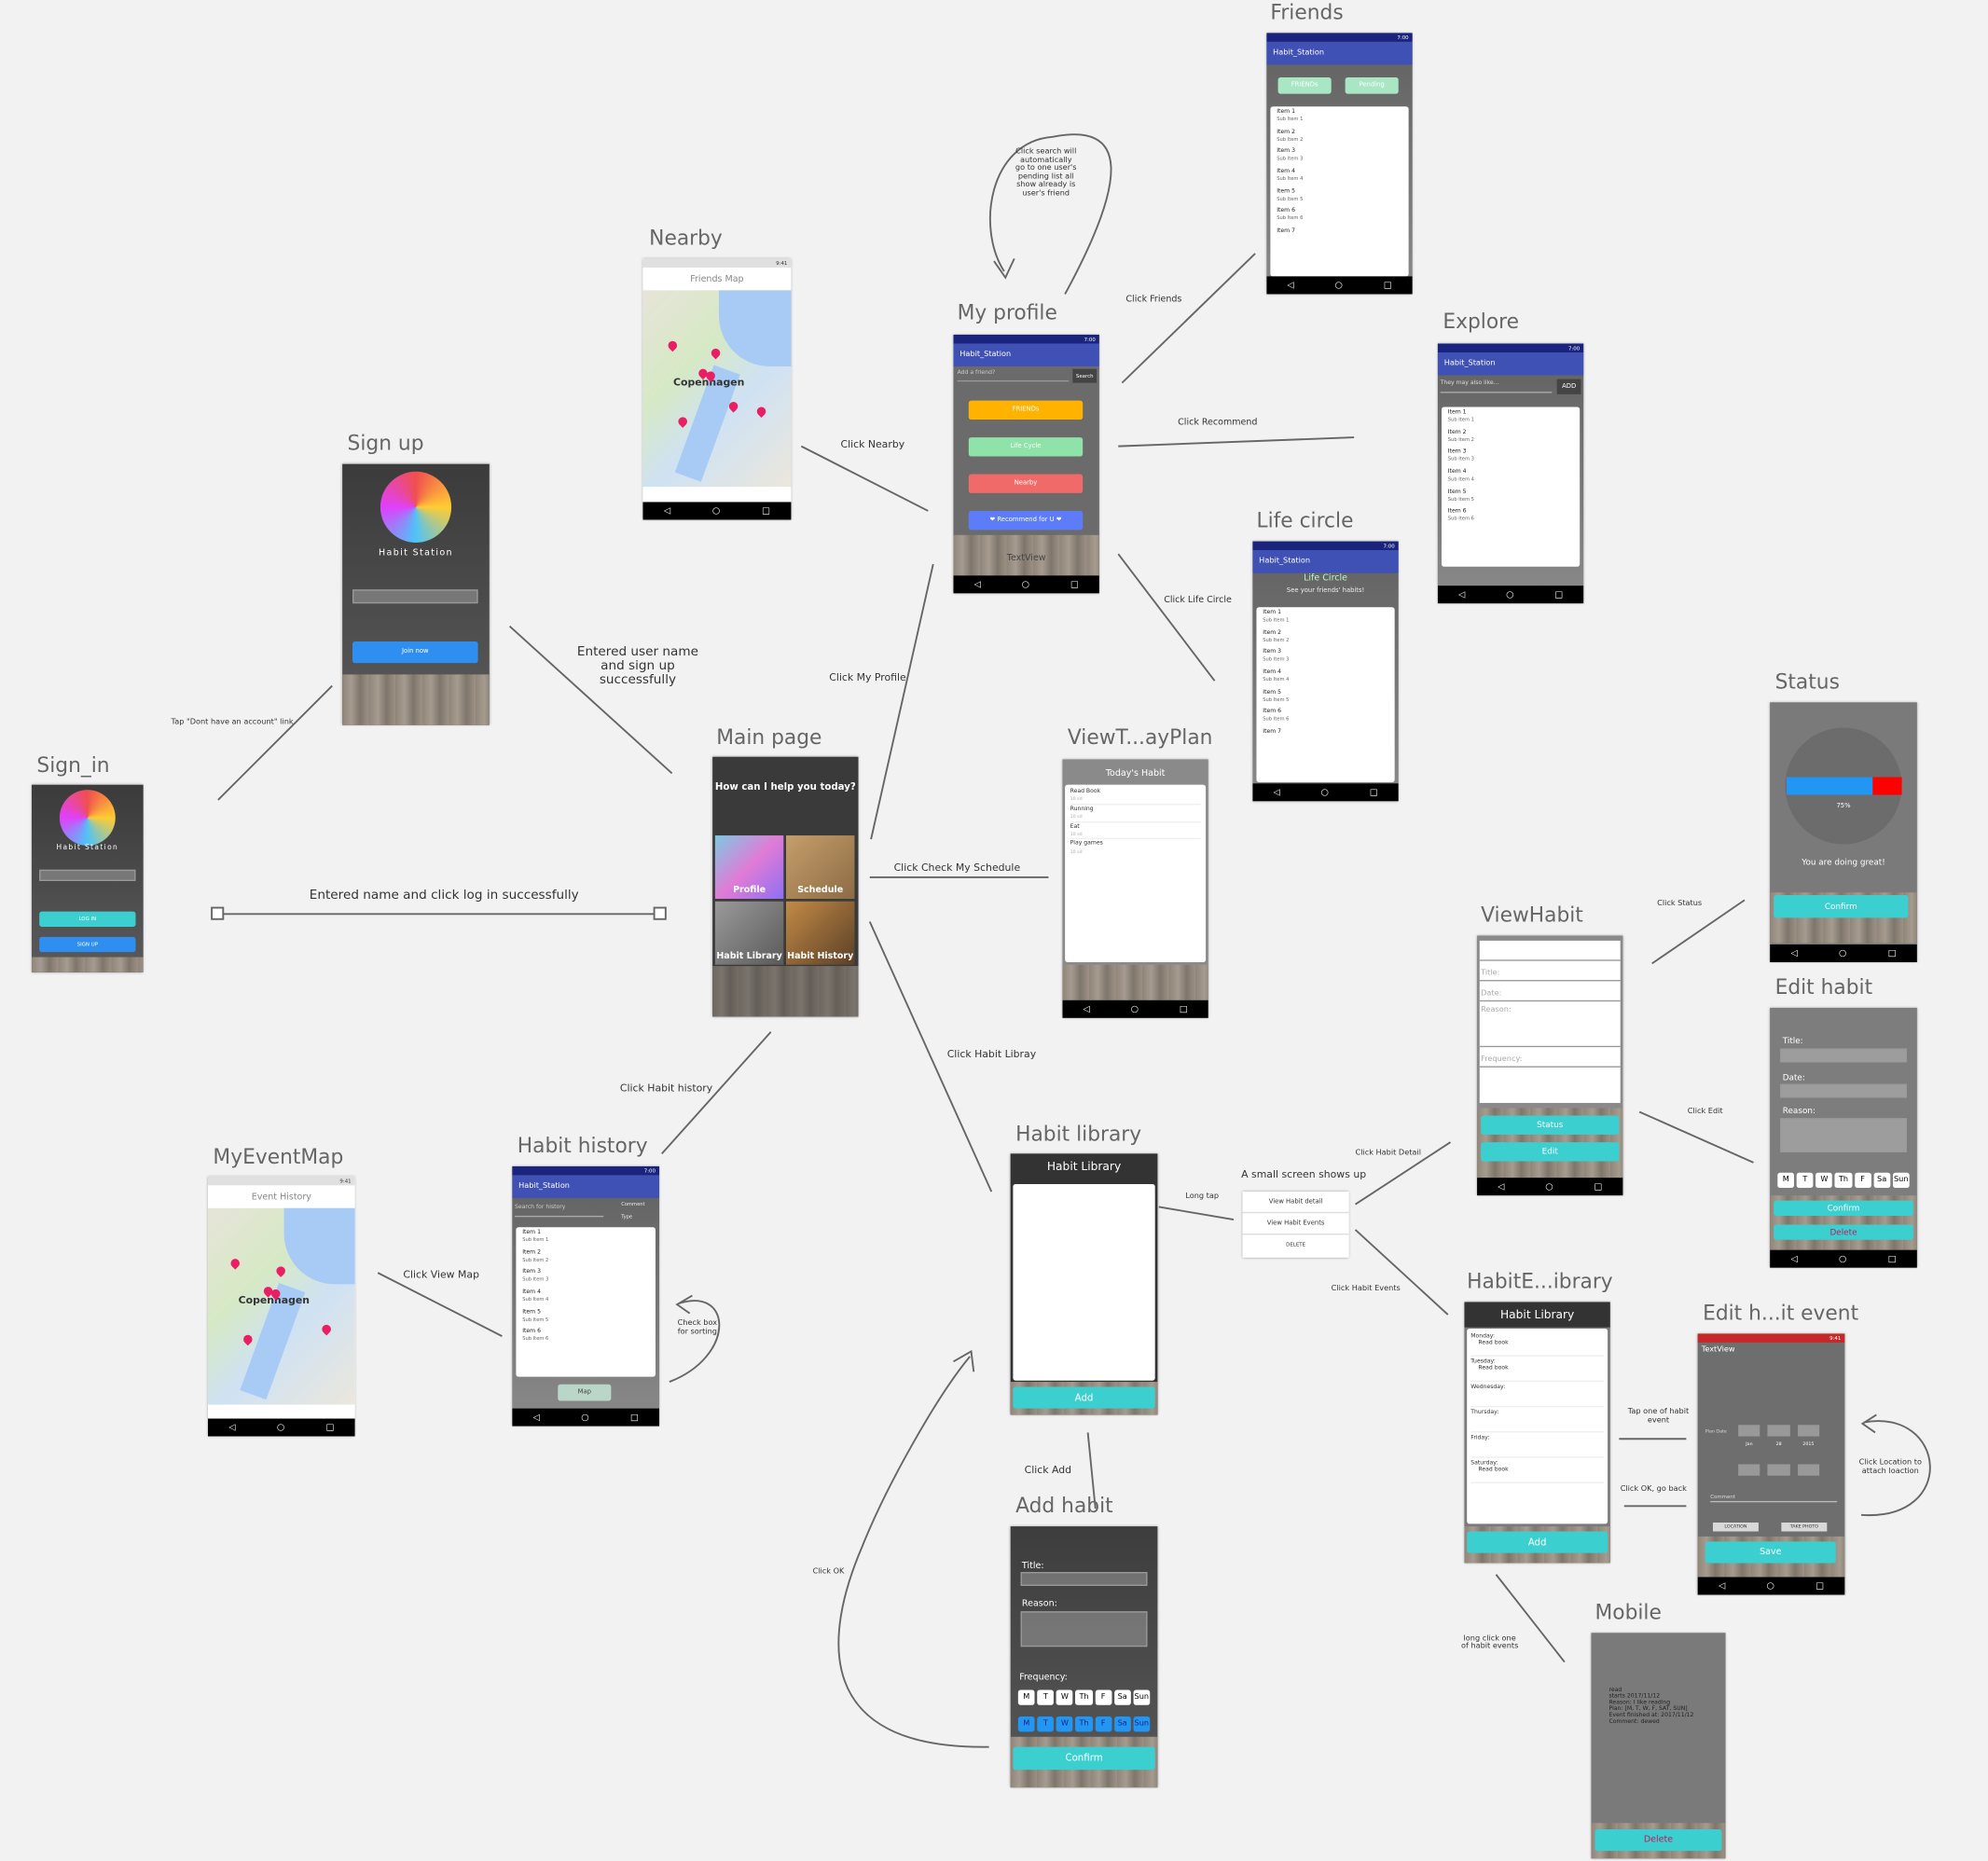 The width and height of the screenshot is (1988, 1861). What do you see at coordinates (87, 919) in the screenshot?
I see `log-in-button: LOG IN` at bounding box center [87, 919].